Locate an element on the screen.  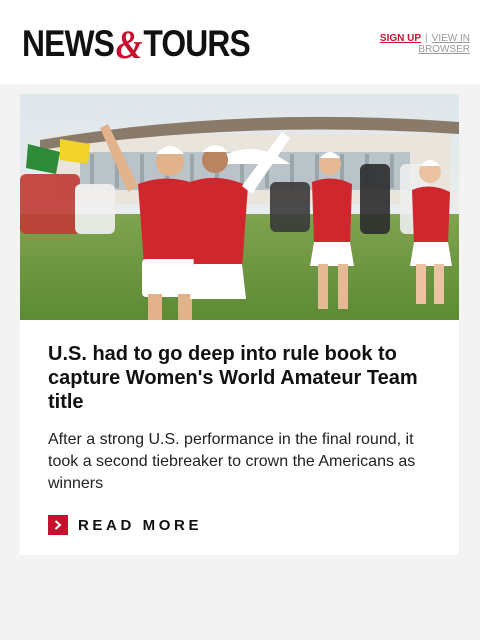
email-header: NEWS & TOURS SIGN UP | VIEW IN BROWSER is located at coordinates (240, 42).